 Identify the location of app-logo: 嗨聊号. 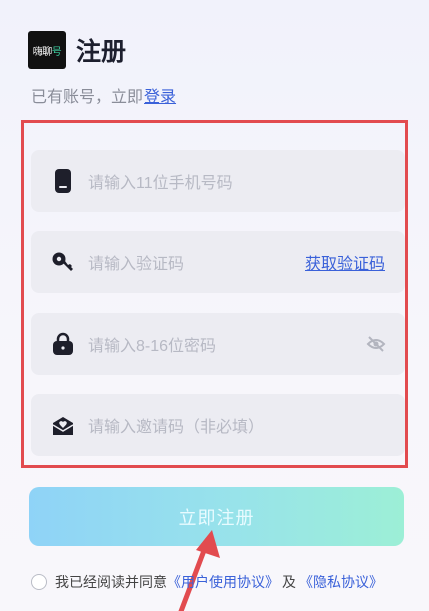
(47, 50).